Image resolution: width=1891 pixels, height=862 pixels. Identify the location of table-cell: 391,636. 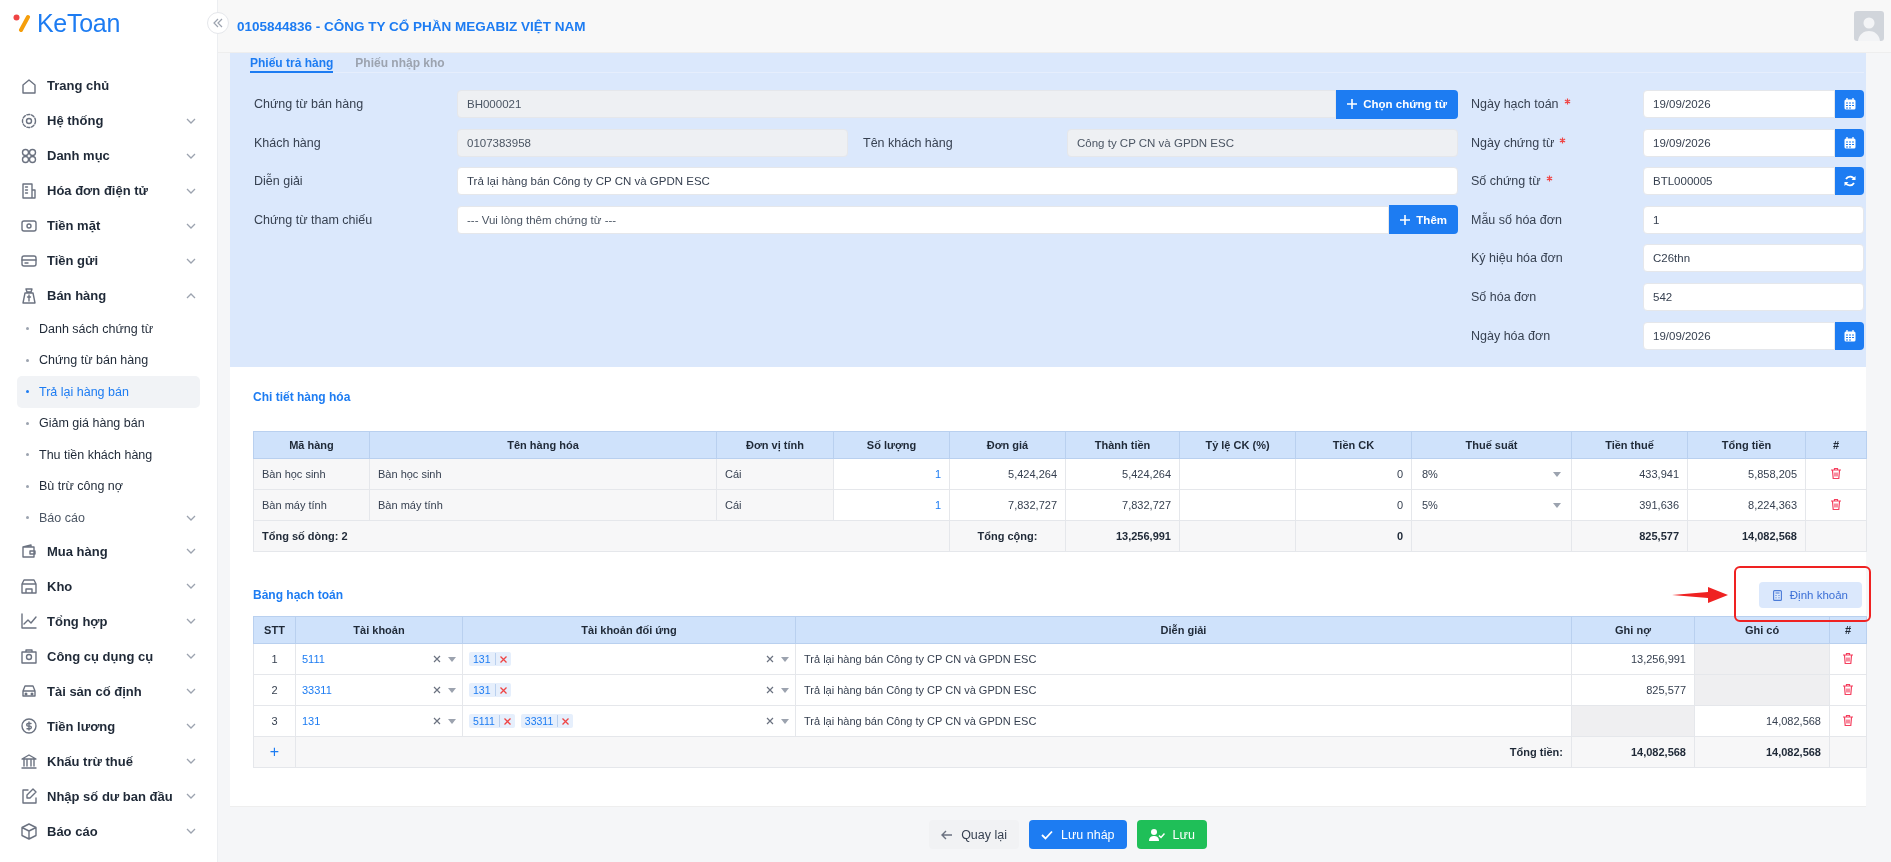
(1629, 505).